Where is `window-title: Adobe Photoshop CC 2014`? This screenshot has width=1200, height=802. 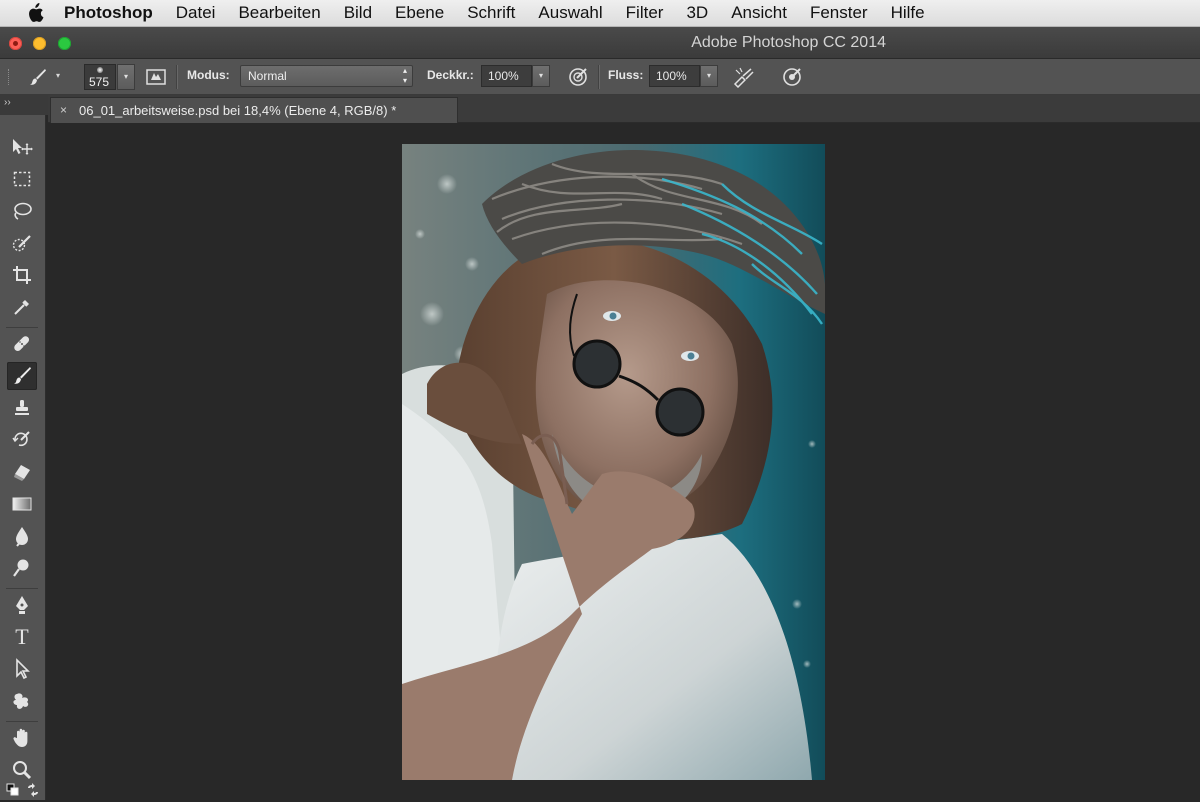
window-title: Adobe Photoshop CC 2014 is located at coordinates (788, 42).